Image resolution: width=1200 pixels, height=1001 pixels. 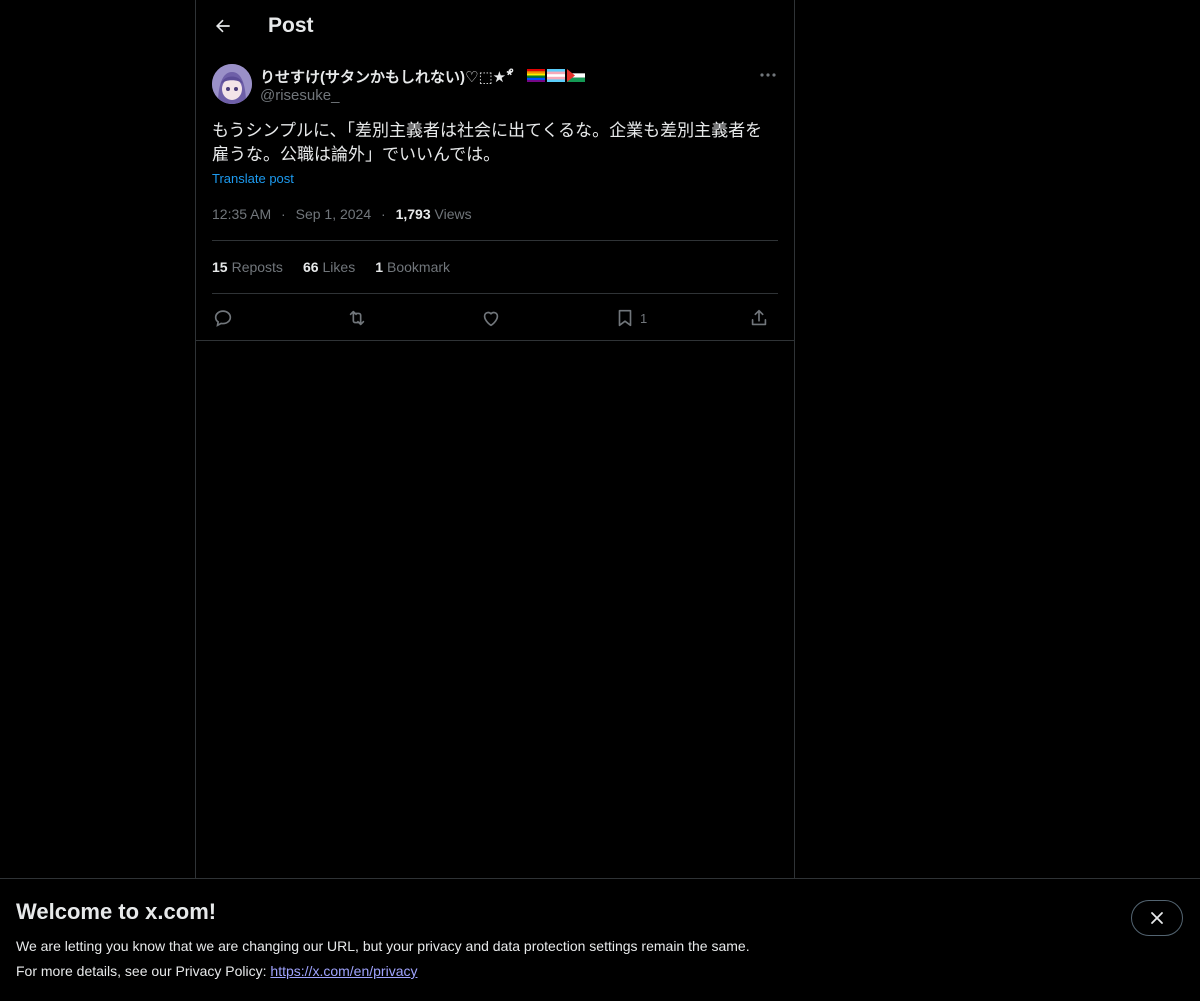 I want to click on back-button, so click(x=223, y=26).